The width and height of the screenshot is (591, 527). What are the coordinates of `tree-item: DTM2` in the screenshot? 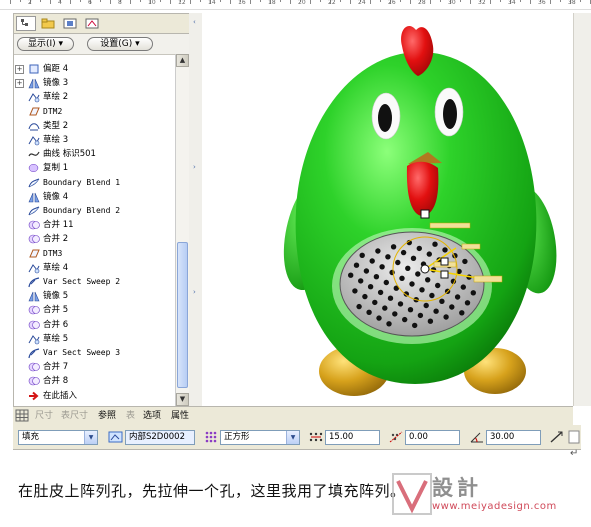 It's located at (94, 112).